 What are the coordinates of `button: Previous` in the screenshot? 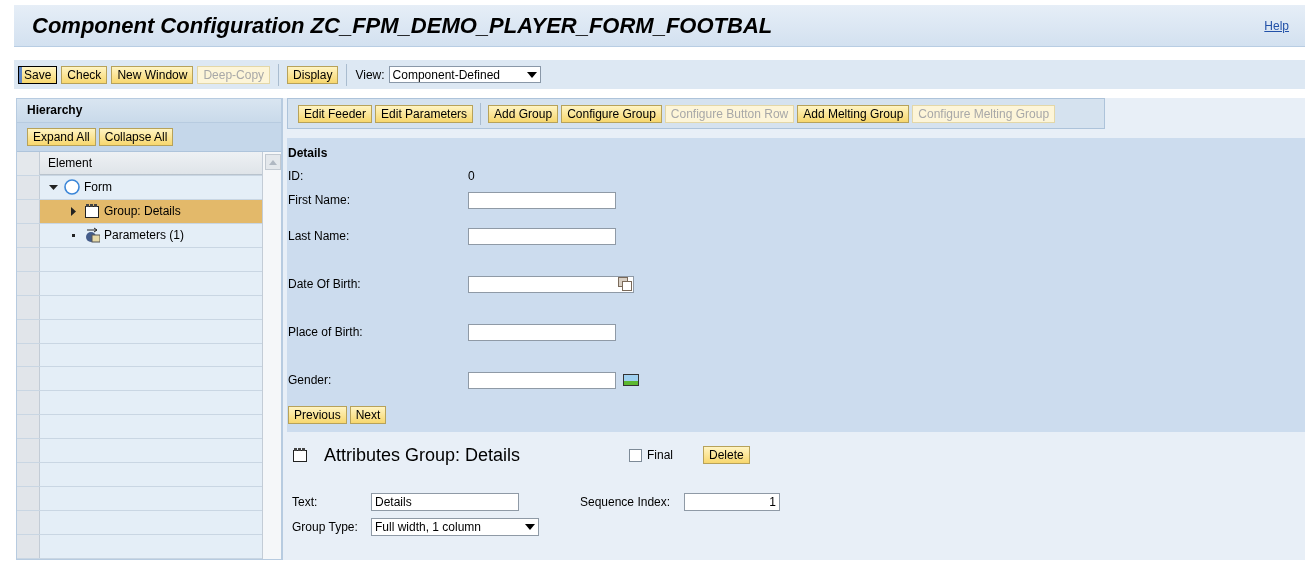 It's located at (317, 415).